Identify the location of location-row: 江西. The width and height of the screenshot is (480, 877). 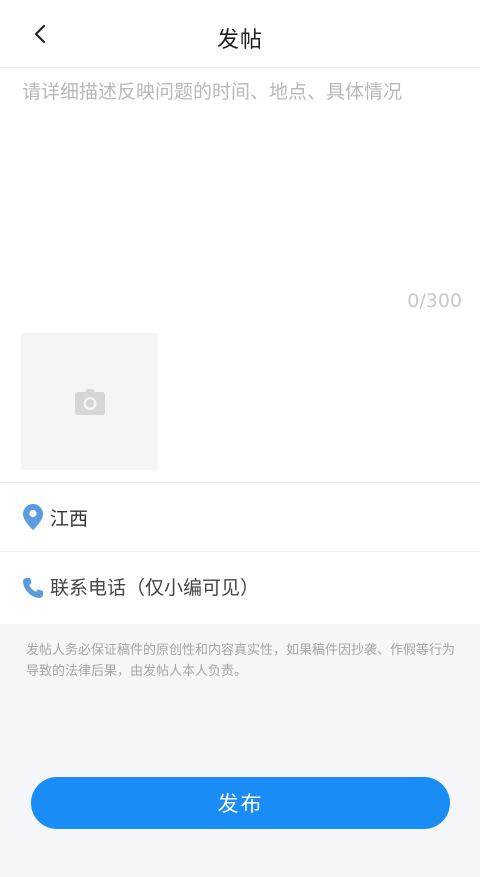
(240, 517).